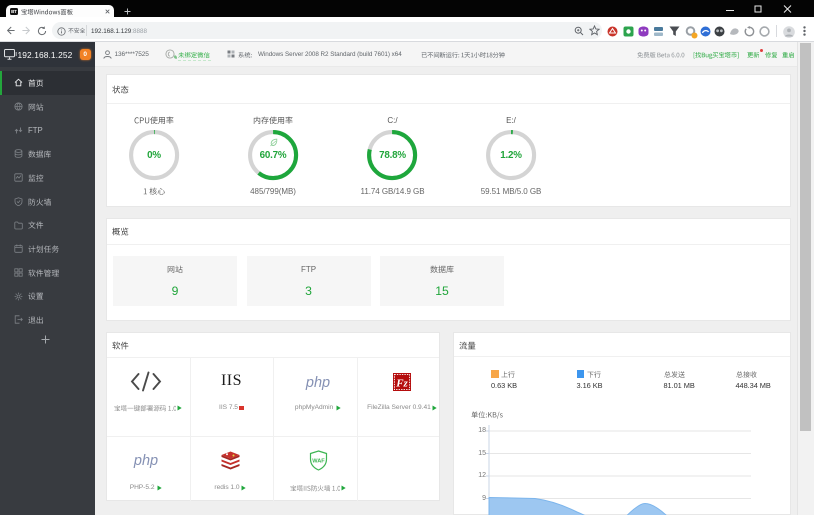 The width and height of the screenshot is (814, 515). What do you see at coordinates (318, 462) in the screenshot?
I see `svg-text: WAF` at bounding box center [318, 462].